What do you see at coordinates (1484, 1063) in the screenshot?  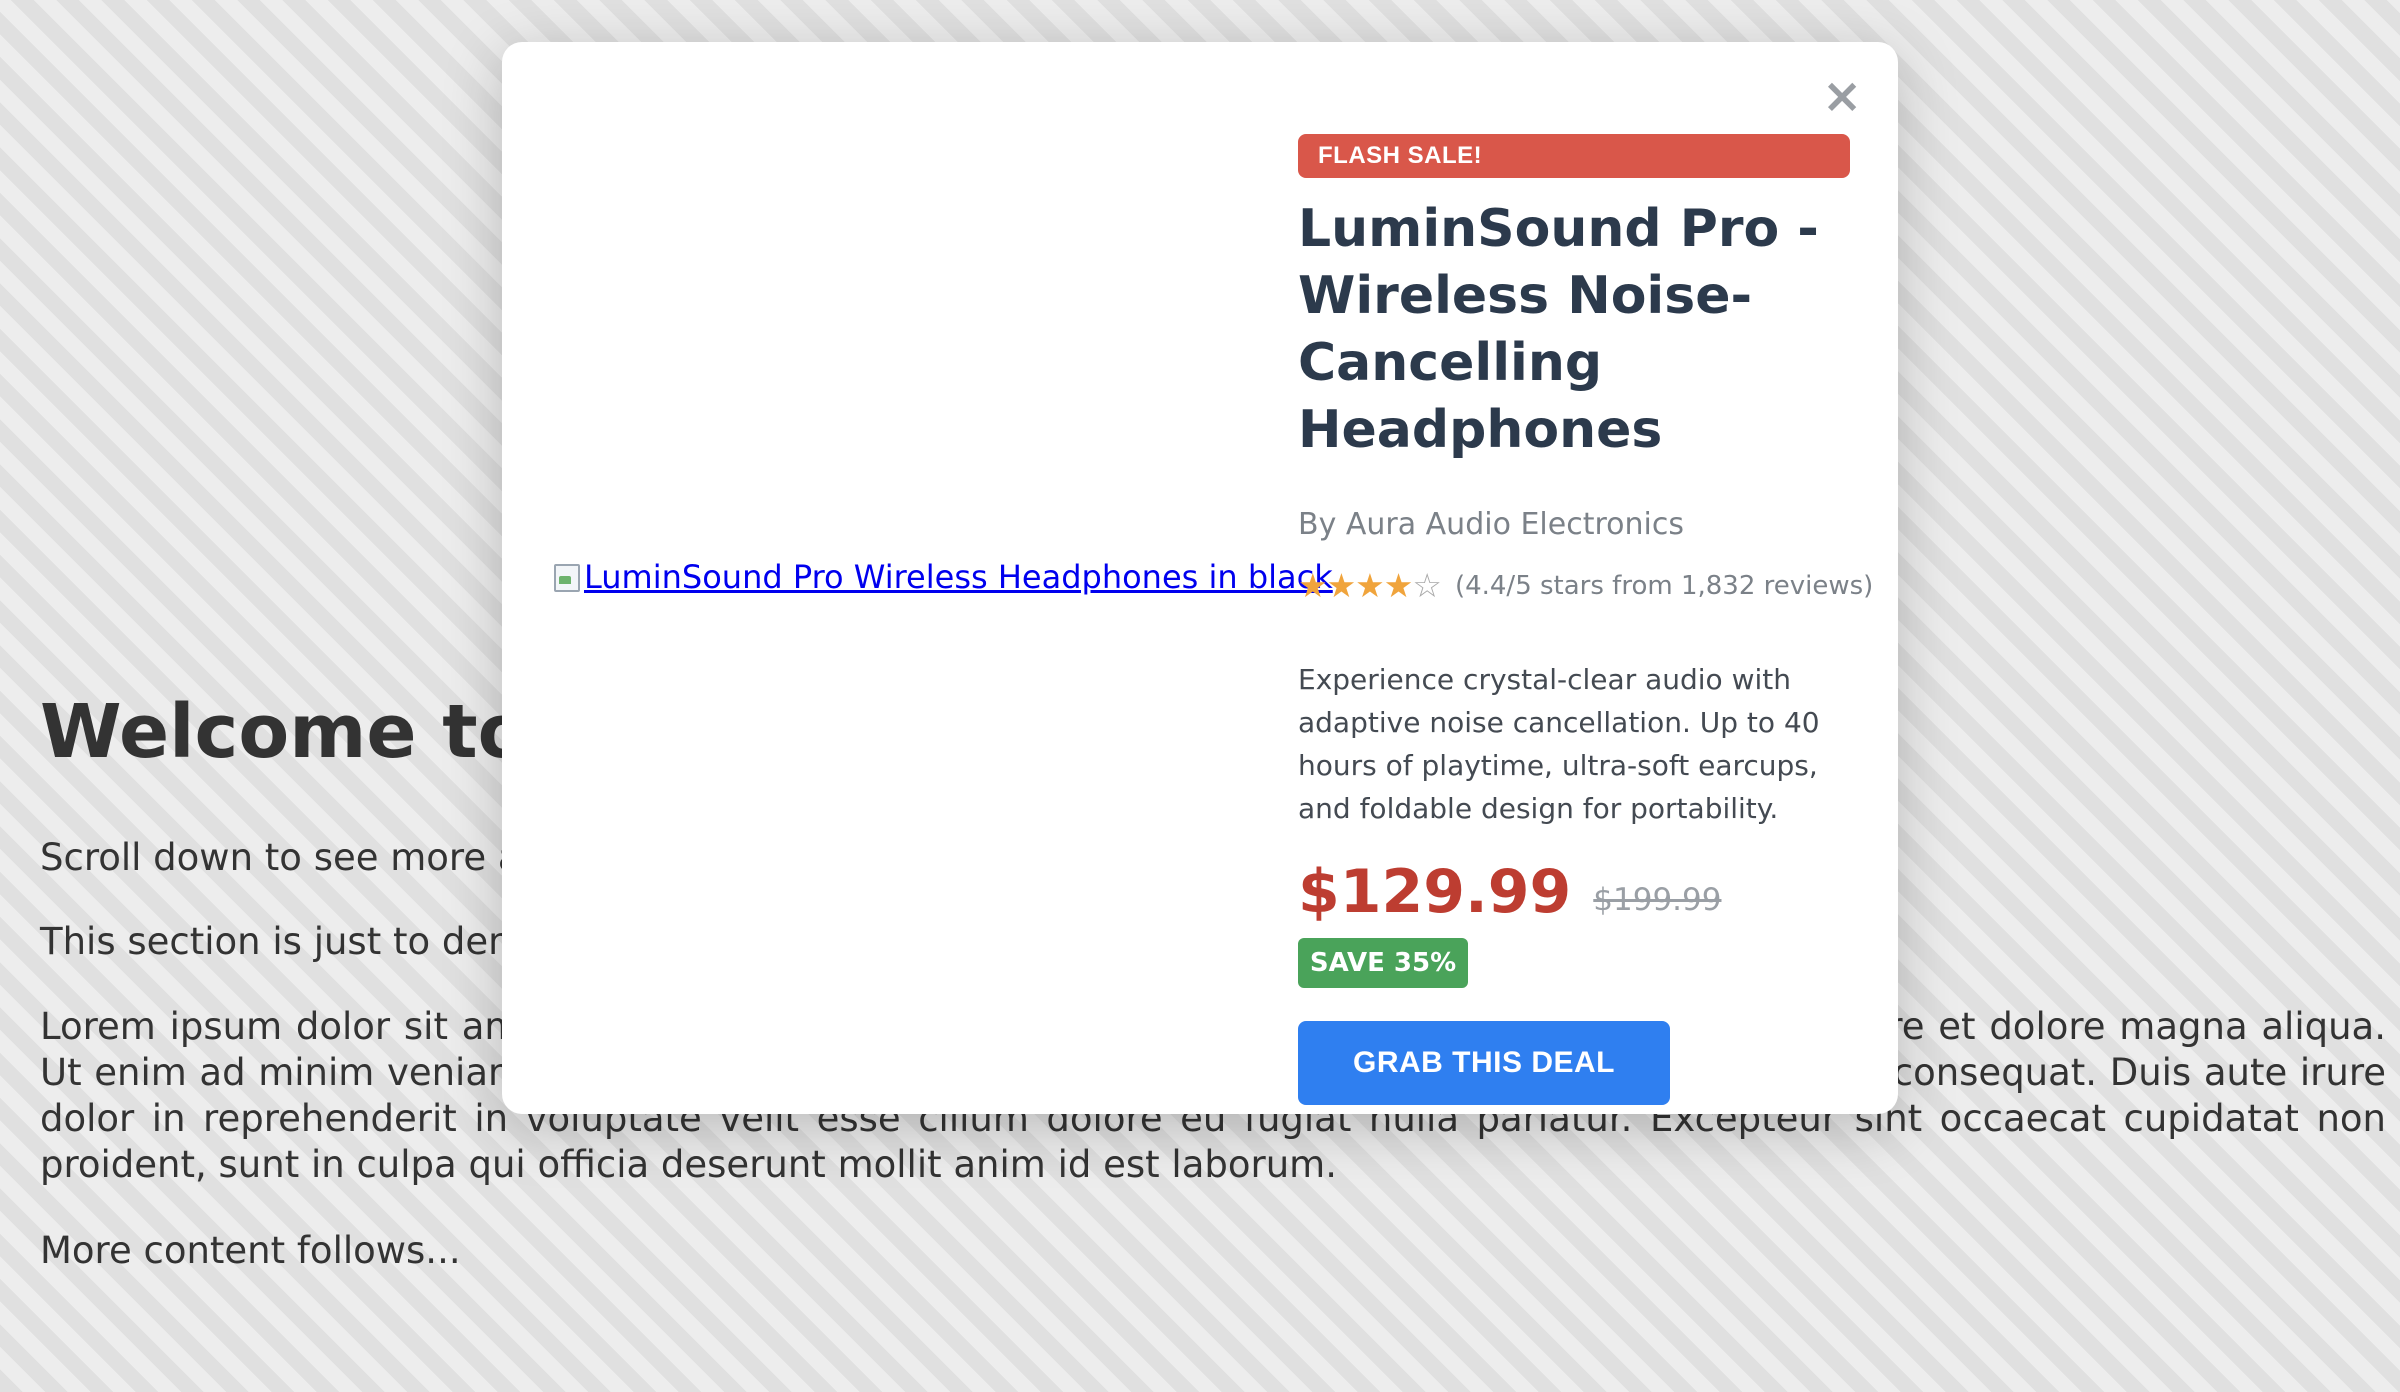 I see `grab-deal-button: GRAB THIS DEAL` at bounding box center [1484, 1063].